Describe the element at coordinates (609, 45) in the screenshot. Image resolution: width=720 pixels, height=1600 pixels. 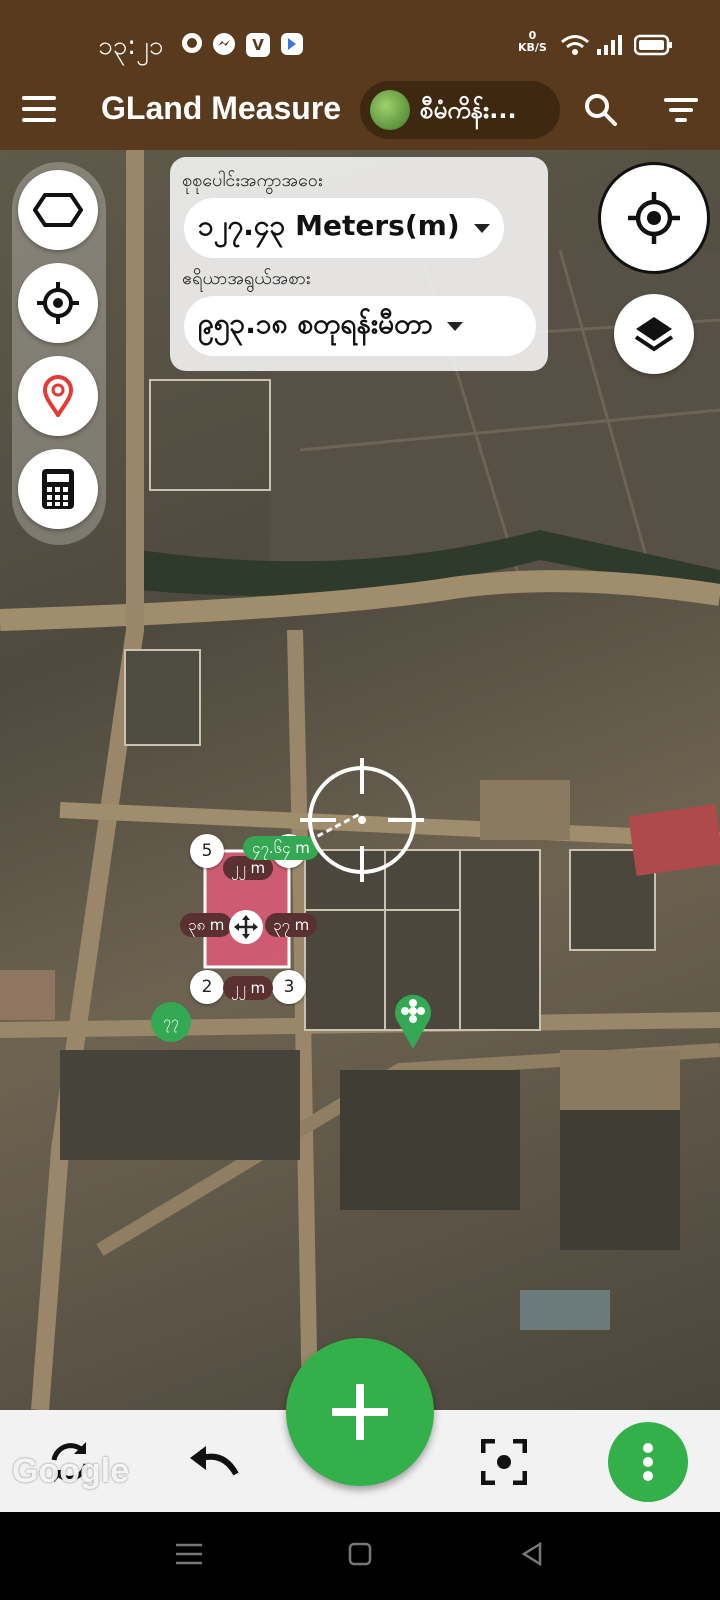
I see `signal-icon` at that location.